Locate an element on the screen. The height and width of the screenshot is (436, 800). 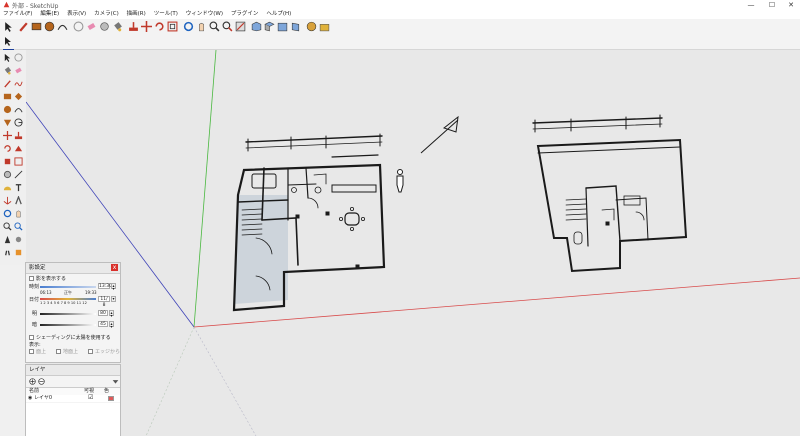
axes-icon is located at coordinates (7, 200).